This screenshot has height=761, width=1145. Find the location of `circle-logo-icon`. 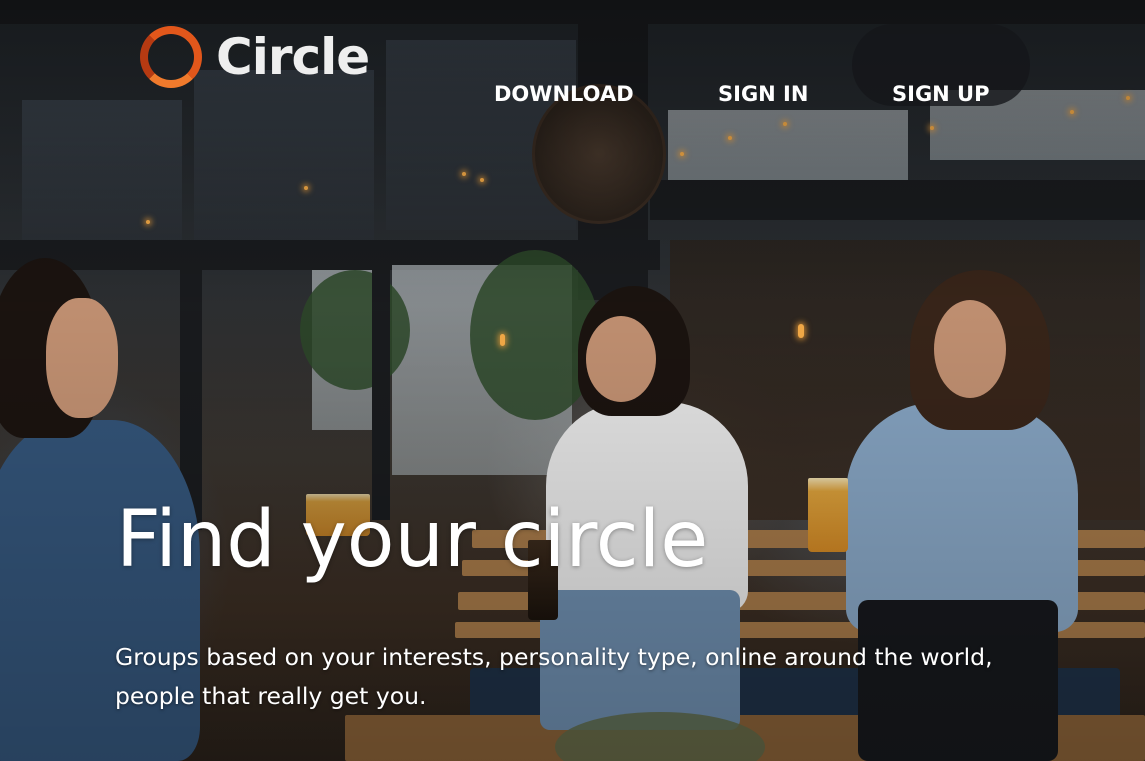

circle-logo-icon is located at coordinates (171, 57).